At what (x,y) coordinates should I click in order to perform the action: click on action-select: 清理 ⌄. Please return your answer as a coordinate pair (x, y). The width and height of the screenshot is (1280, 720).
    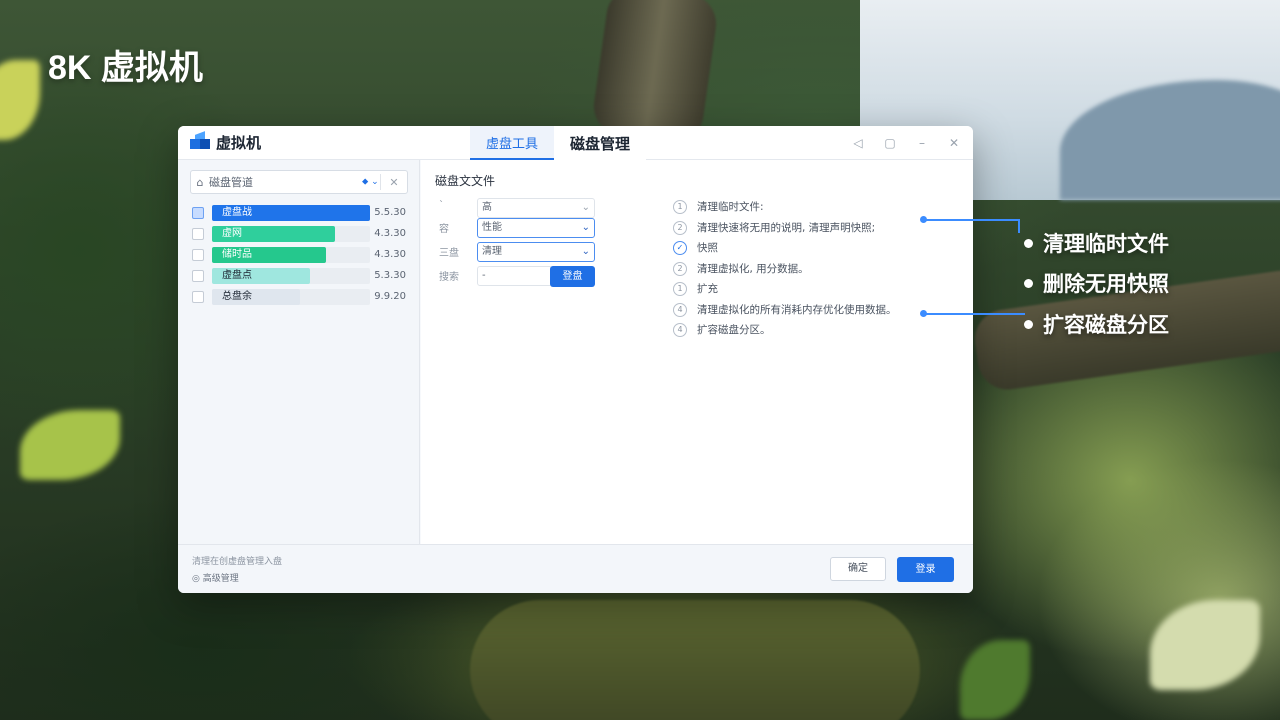
    Looking at the image, I should click on (536, 252).